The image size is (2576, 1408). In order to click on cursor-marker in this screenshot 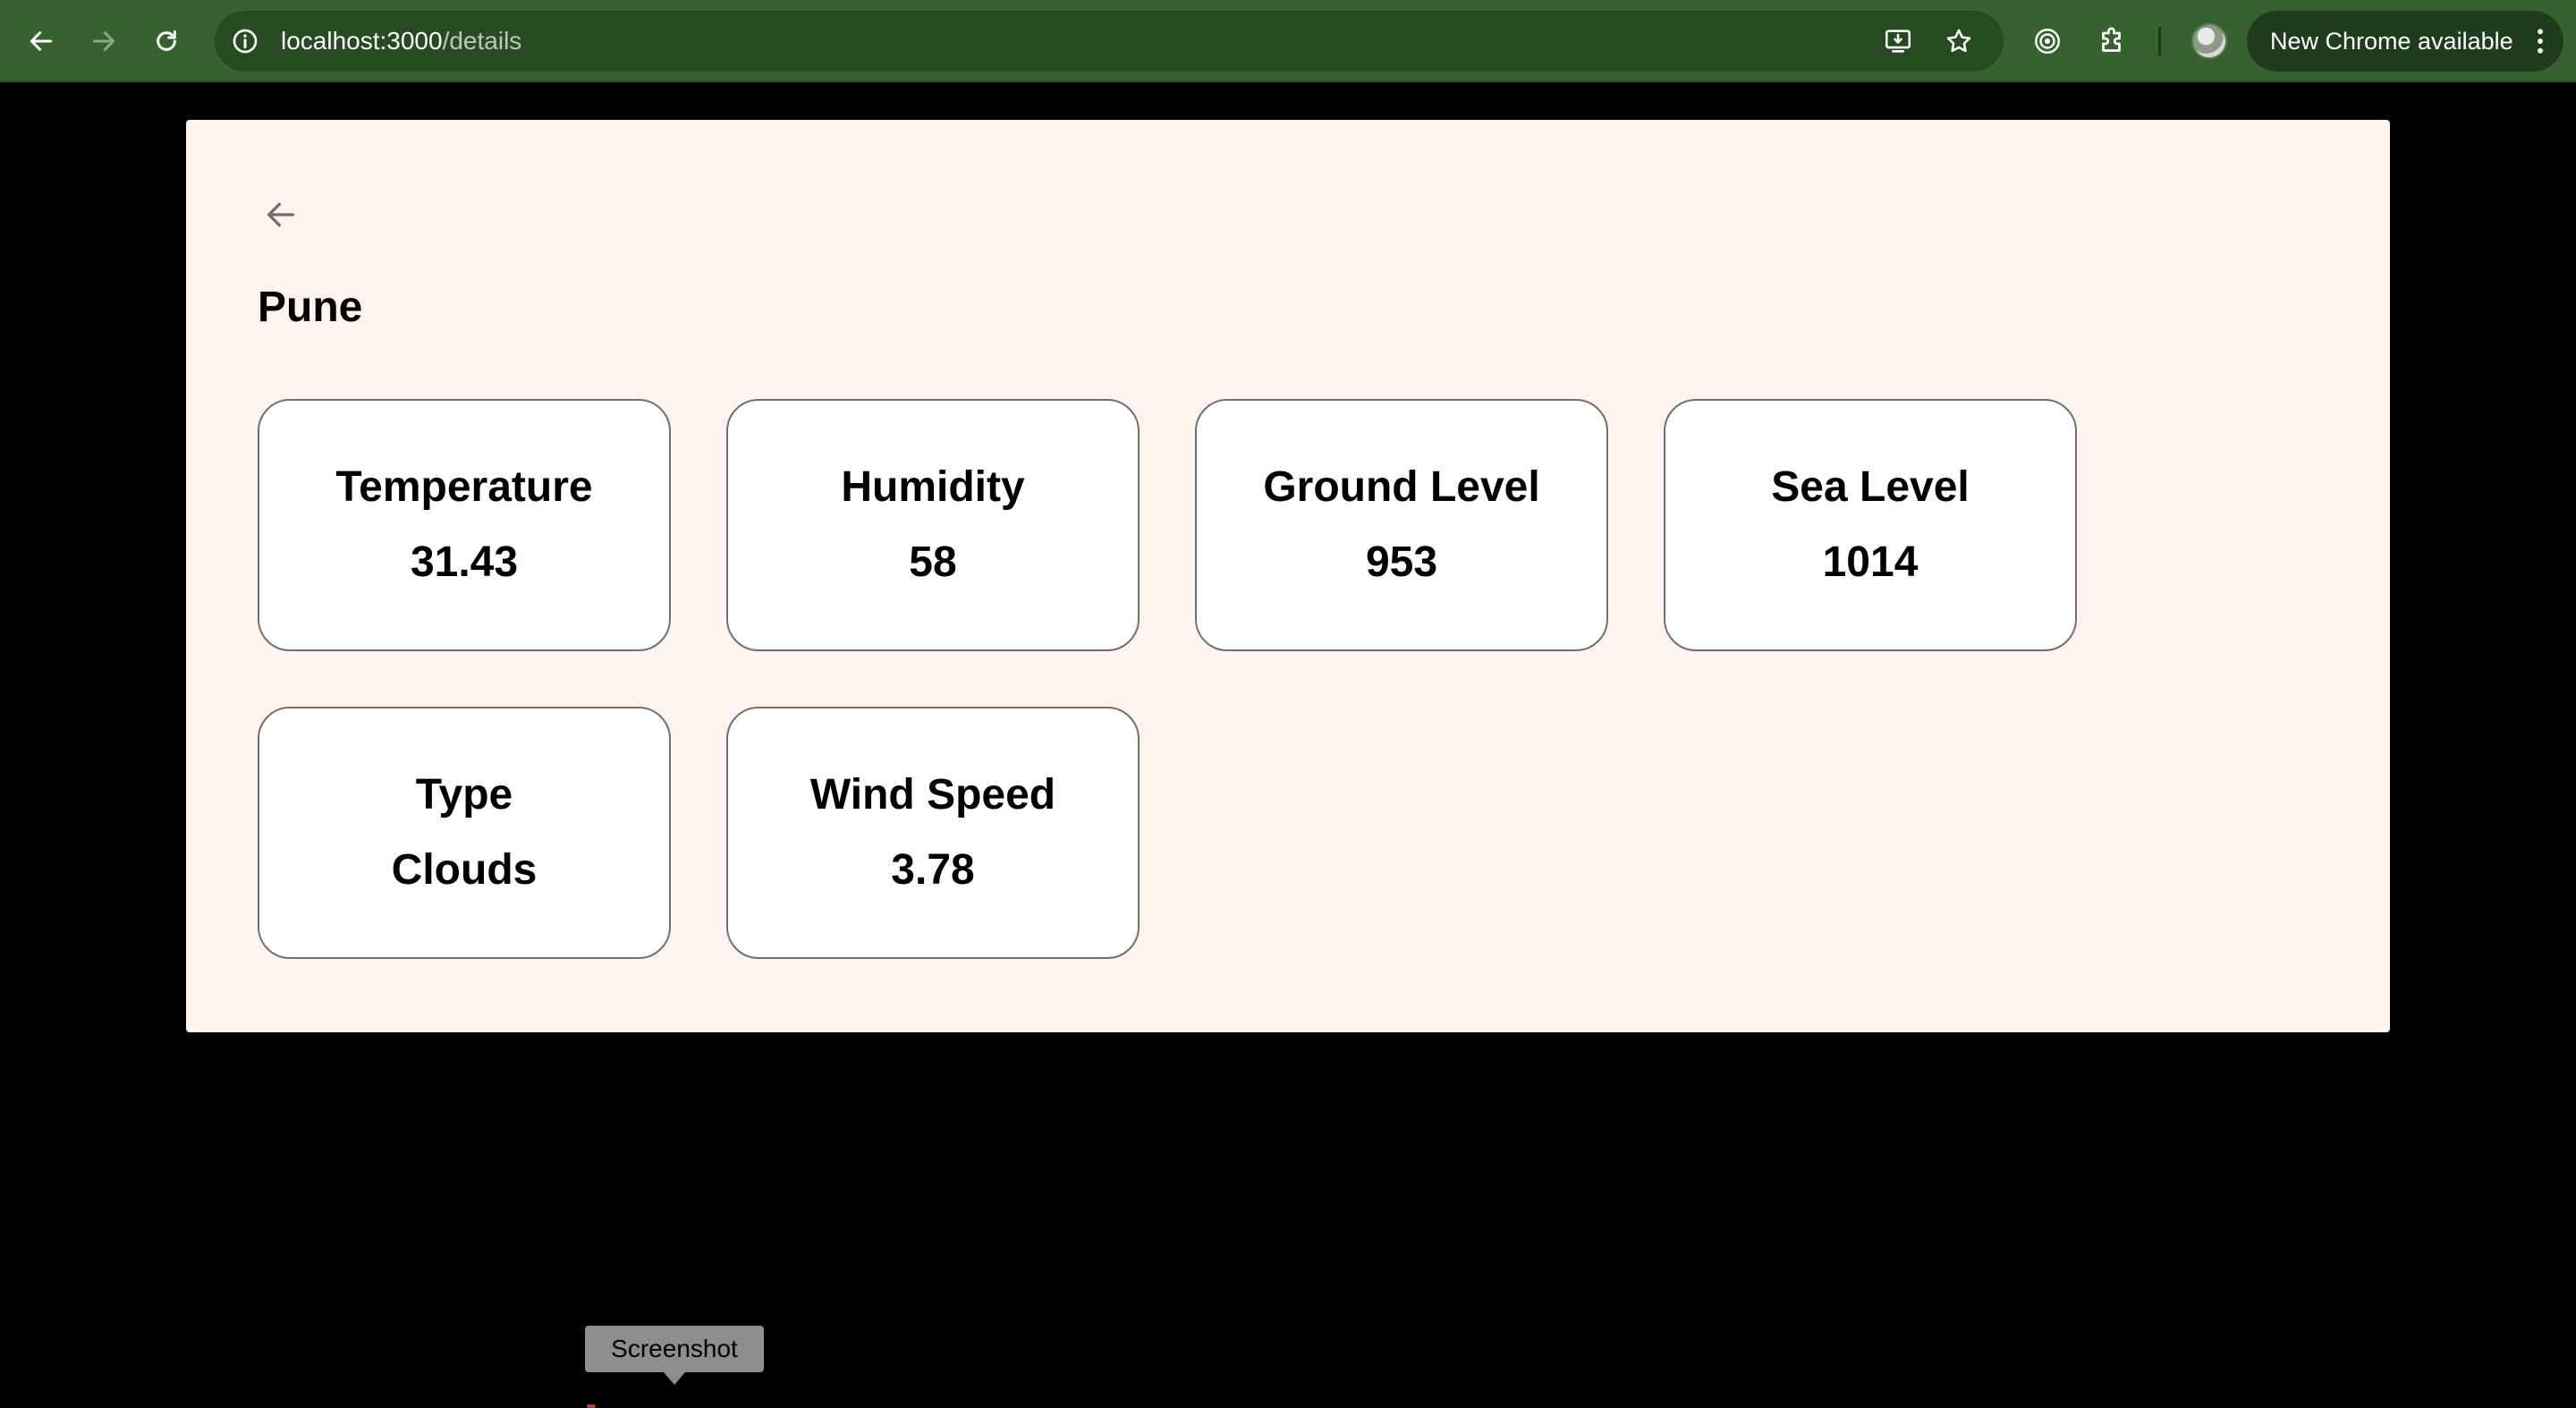, I will do `click(591, 1406)`.